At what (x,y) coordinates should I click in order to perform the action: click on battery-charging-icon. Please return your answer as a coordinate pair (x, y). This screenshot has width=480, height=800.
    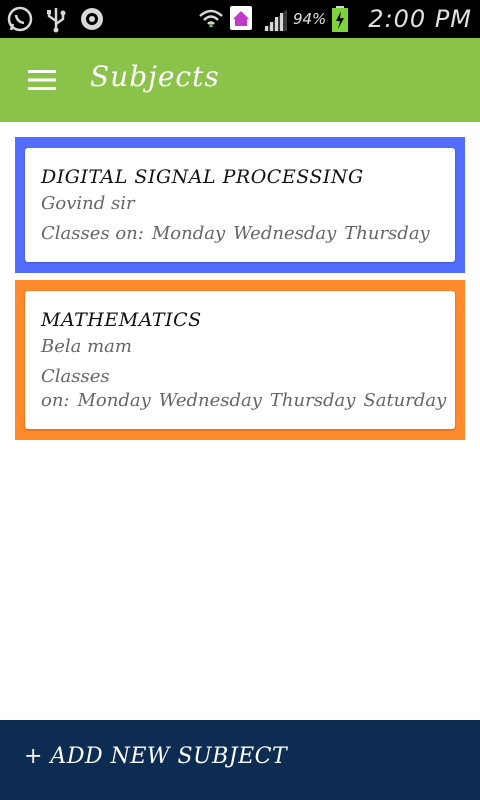
    Looking at the image, I should click on (344, 19).